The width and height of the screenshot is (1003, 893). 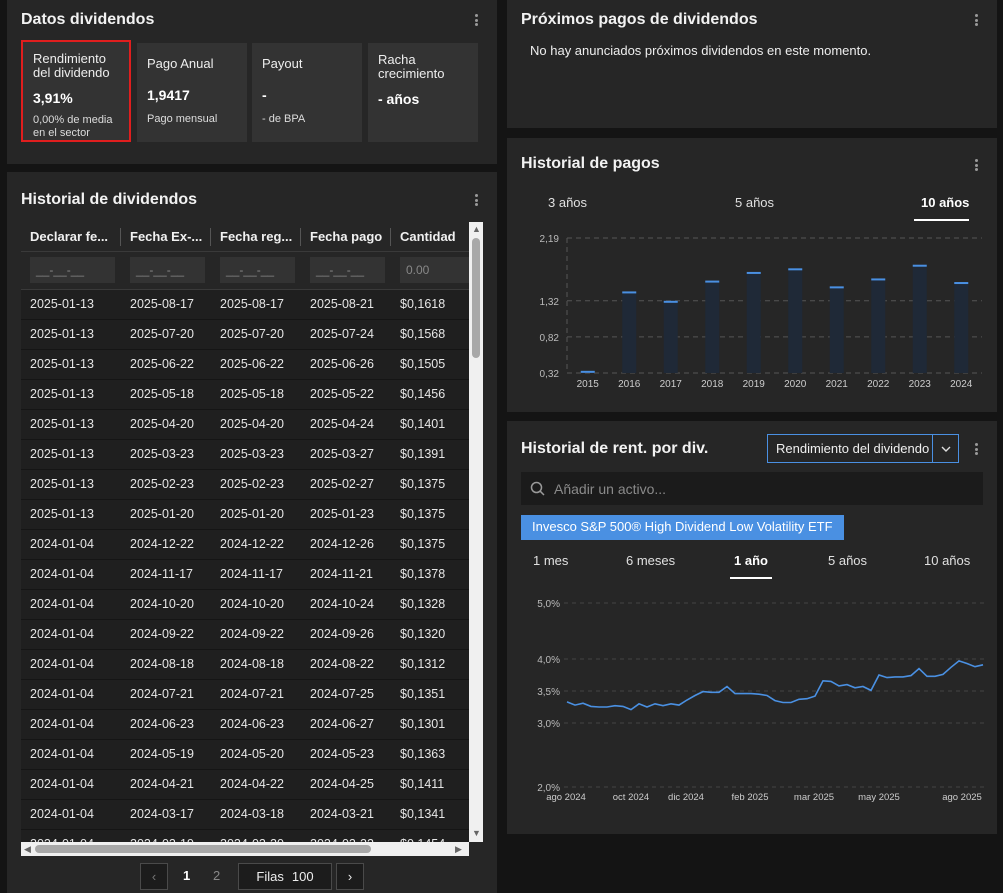 I want to click on prev-page-button: ‹, so click(x=154, y=876).